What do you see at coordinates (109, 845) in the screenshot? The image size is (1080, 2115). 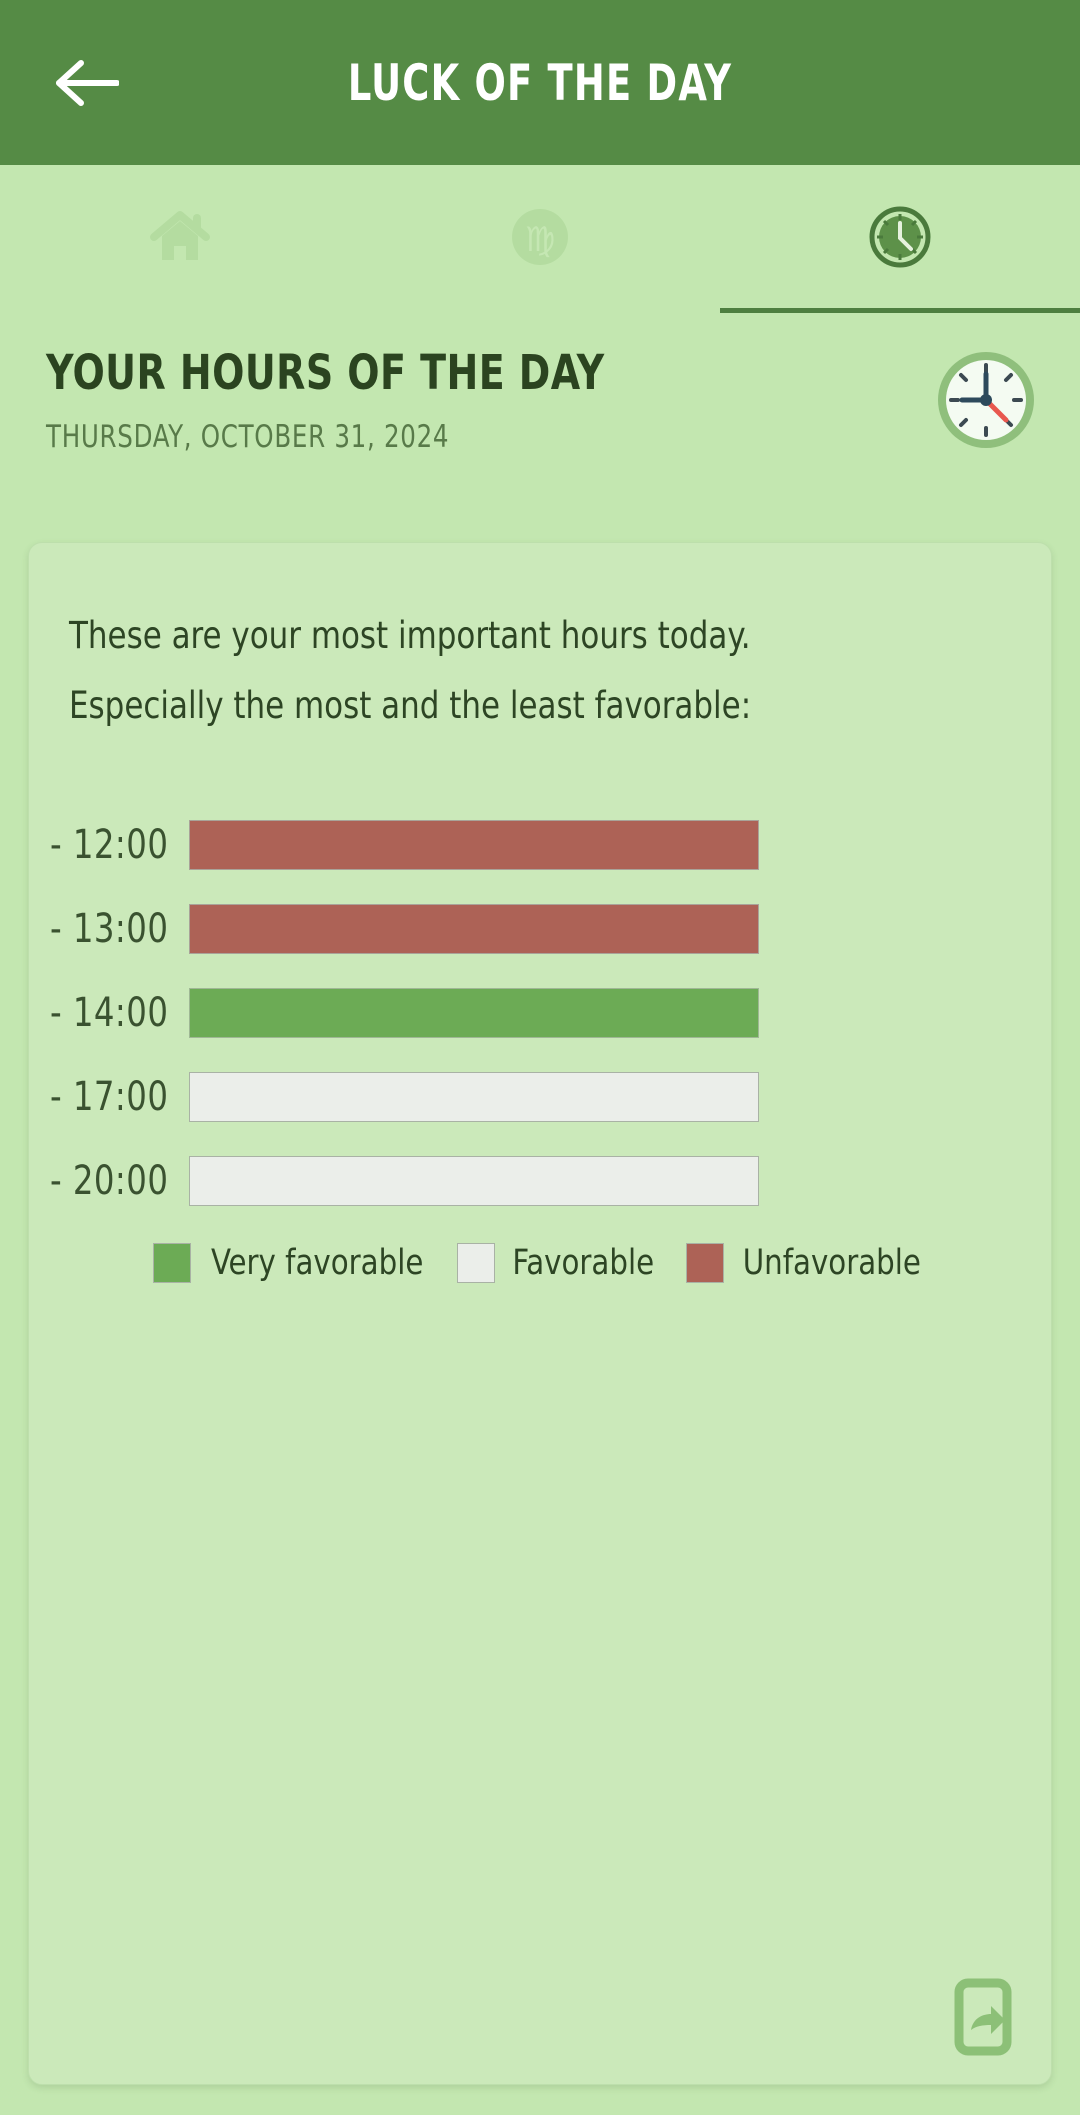 I see `hour-label: - 12:00` at bounding box center [109, 845].